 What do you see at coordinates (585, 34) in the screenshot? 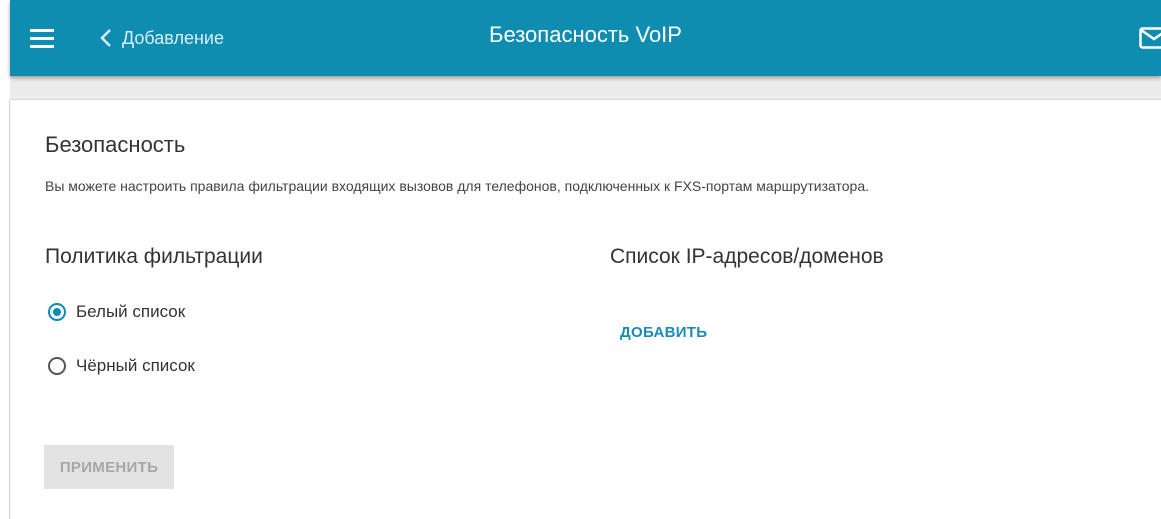
I see `page-title: Безопасность VoIP` at bounding box center [585, 34].